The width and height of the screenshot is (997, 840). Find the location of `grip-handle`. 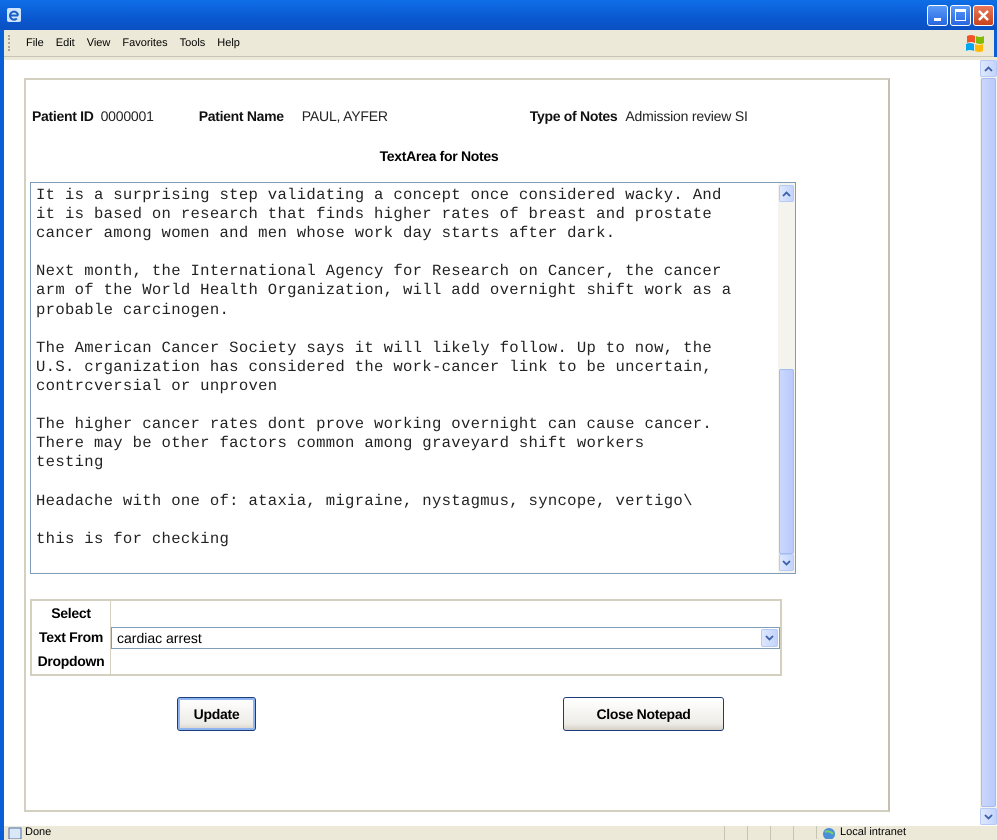

grip-handle is located at coordinates (10, 43).